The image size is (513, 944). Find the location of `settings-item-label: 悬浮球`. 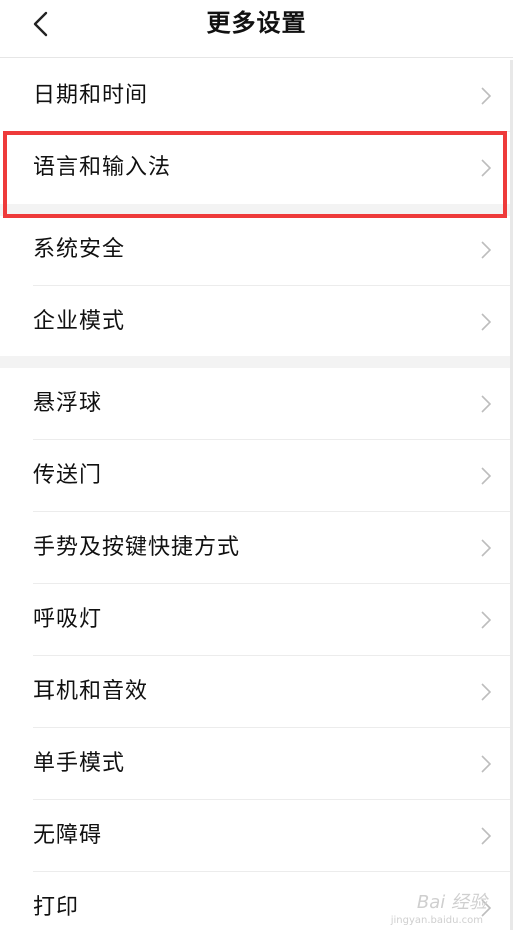

settings-item-label: 悬浮球 is located at coordinates (68, 403).